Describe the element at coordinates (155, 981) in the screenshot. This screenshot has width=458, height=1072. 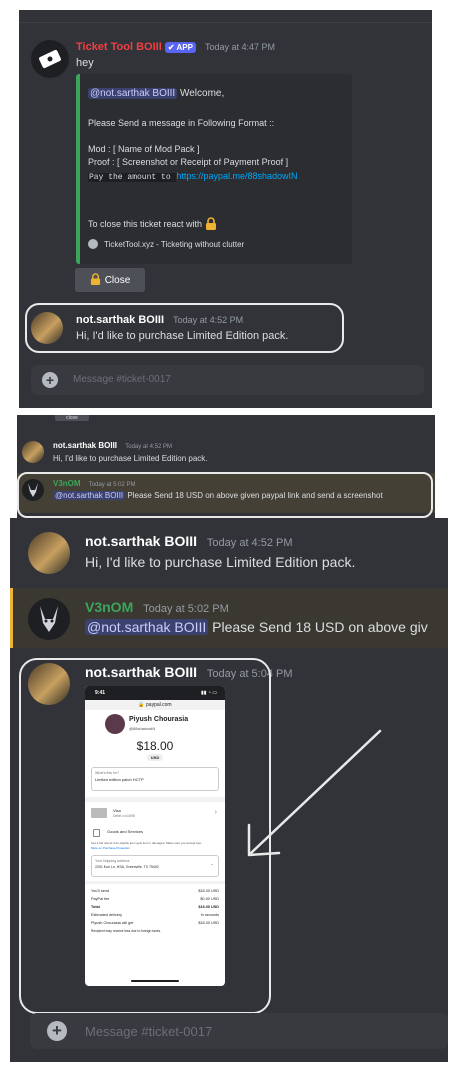
I see `home-indicator` at that location.